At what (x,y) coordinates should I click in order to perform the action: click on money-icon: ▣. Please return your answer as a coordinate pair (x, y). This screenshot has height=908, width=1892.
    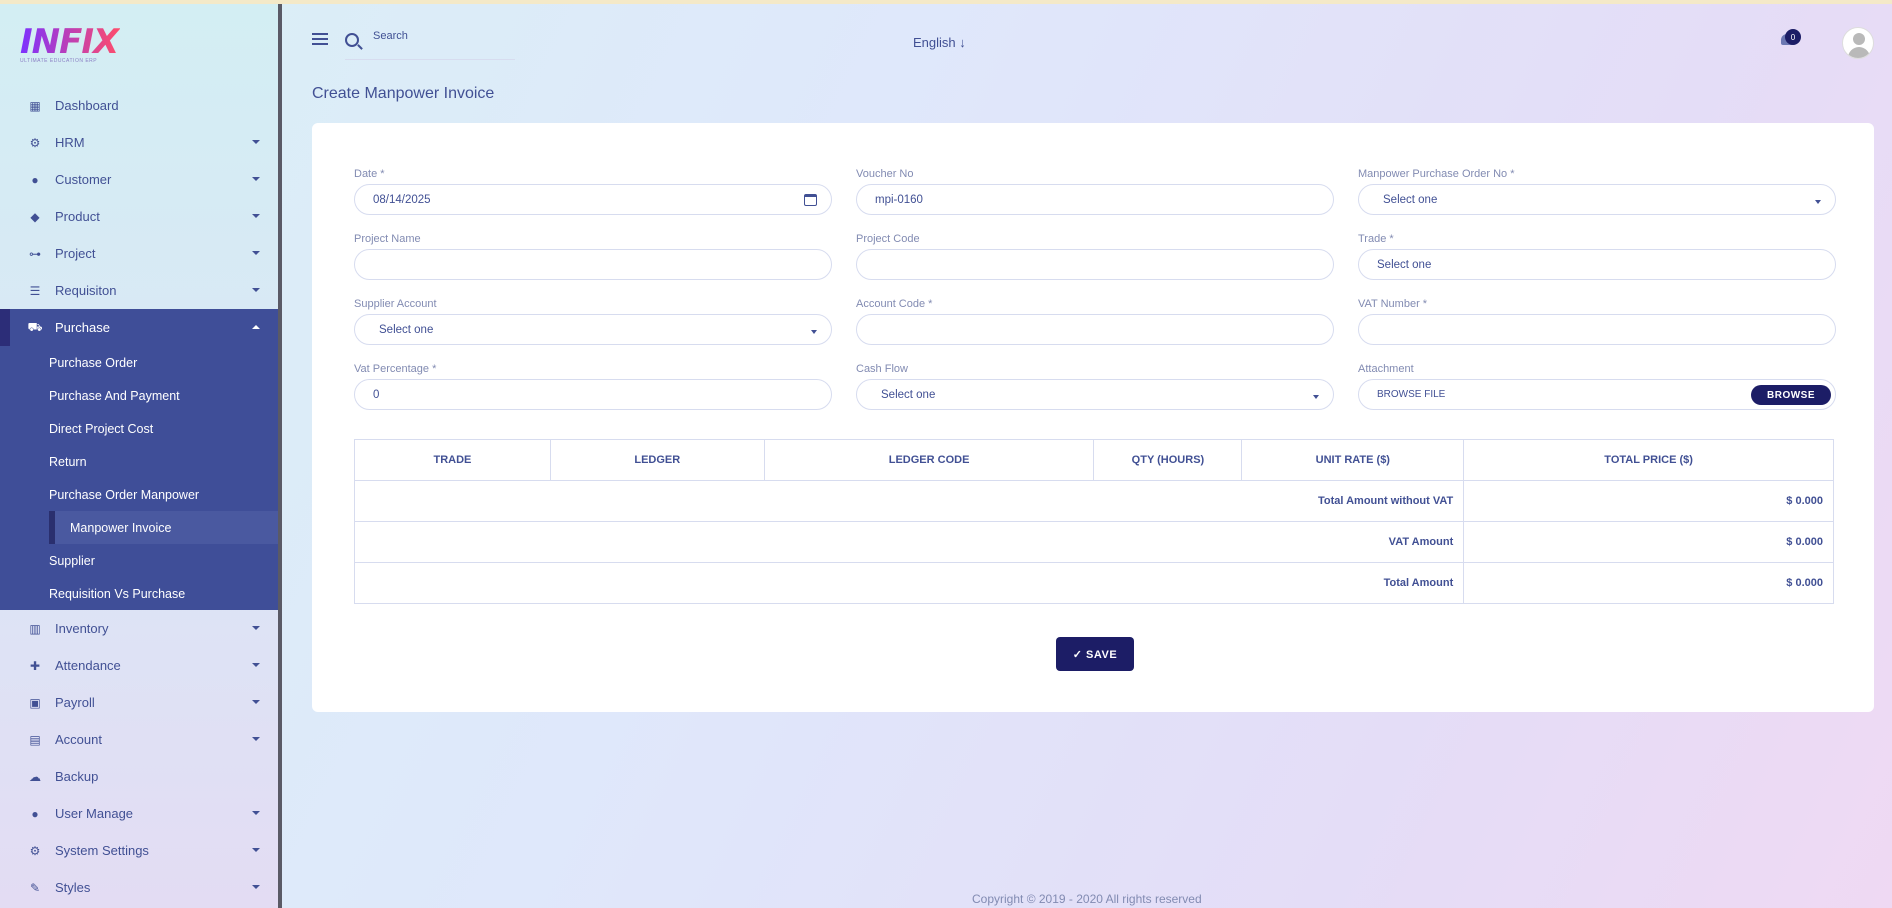
    Looking at the image, I should click on (35, 702).